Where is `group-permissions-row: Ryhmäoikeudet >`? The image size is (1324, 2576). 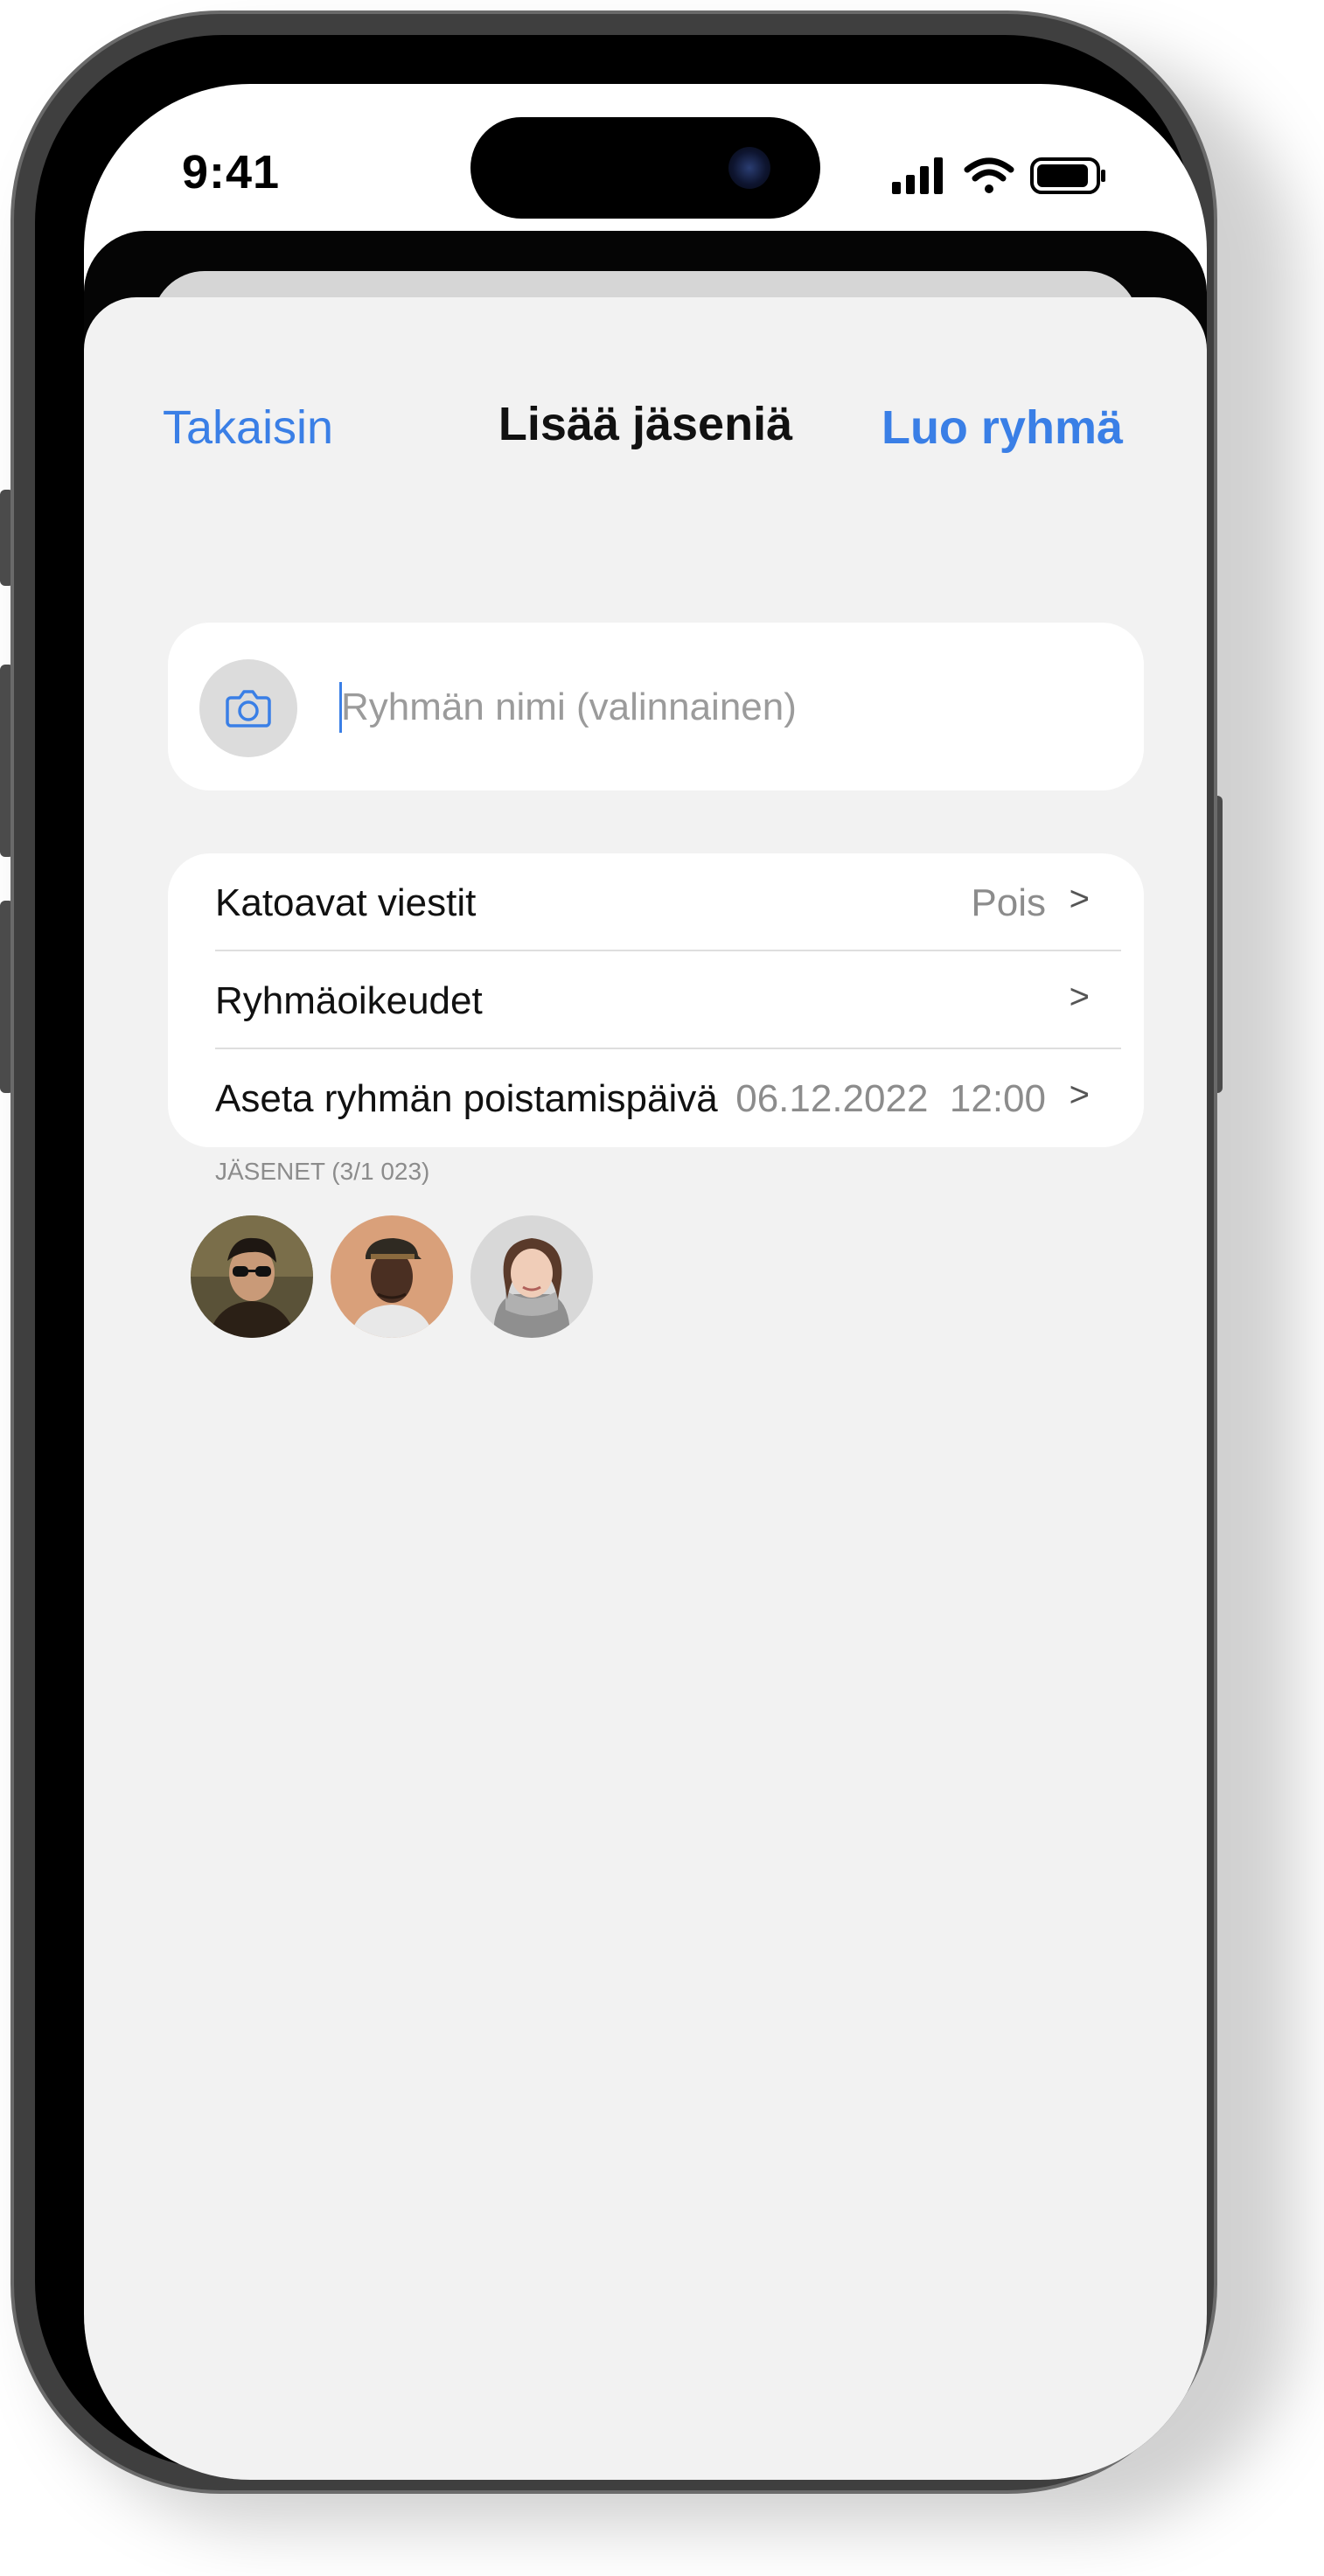 group-permissions-row: Ryhmäoikeudet > is located at coordinates (668, 1000).